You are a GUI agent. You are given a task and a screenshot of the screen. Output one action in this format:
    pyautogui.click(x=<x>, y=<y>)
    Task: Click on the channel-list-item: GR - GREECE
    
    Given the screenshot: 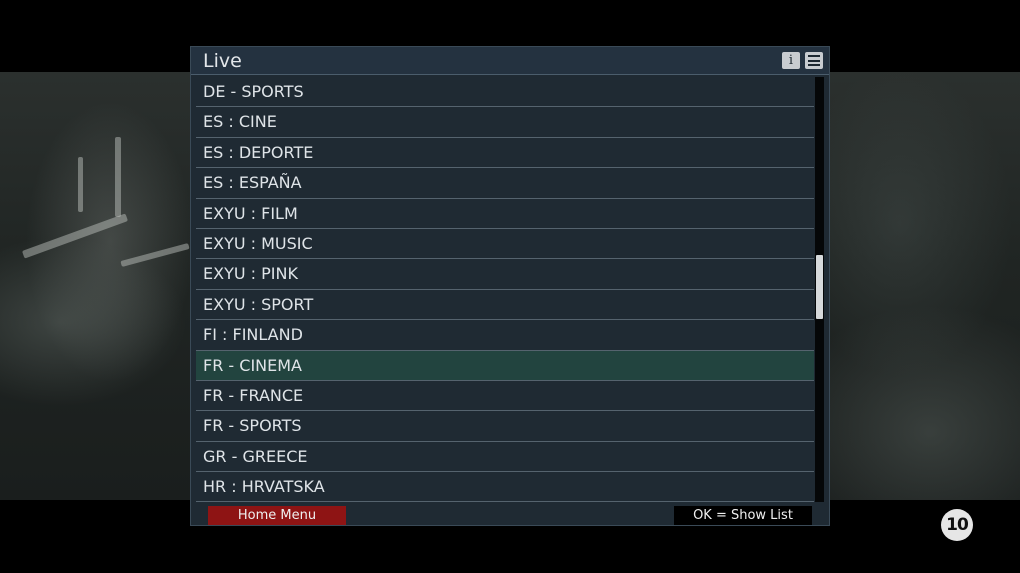 What is the action you would take?
    pyautogui.click(x=505, y=457)
    